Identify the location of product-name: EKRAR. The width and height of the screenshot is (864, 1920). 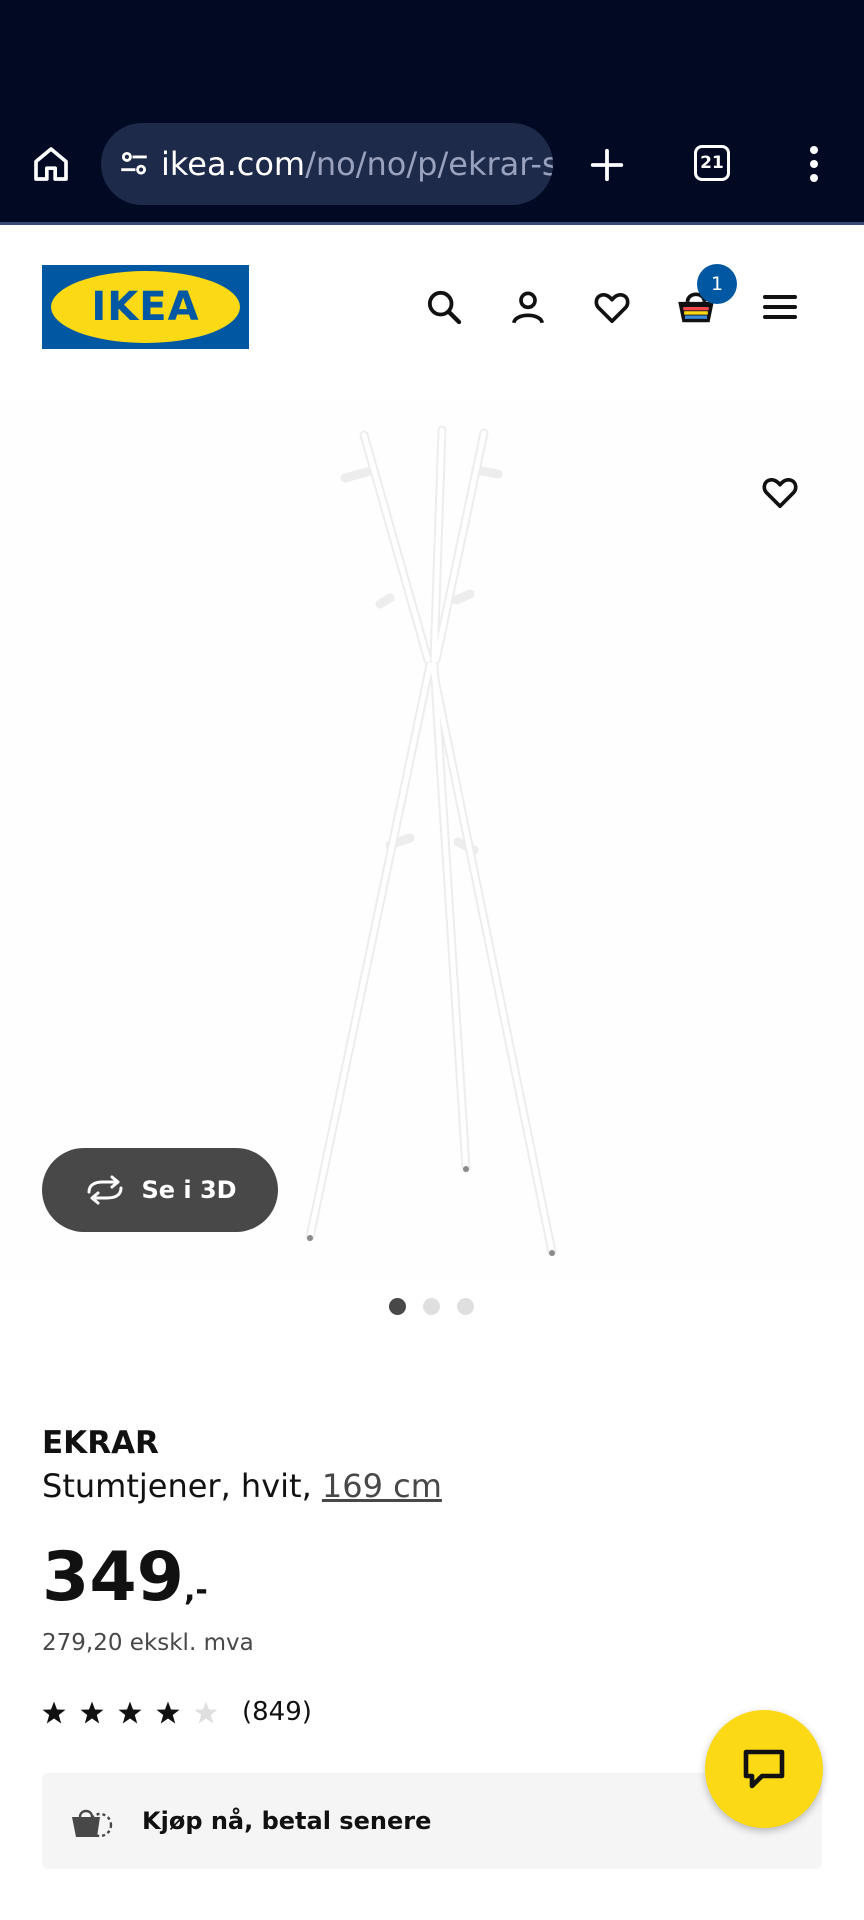
(100, 1443).